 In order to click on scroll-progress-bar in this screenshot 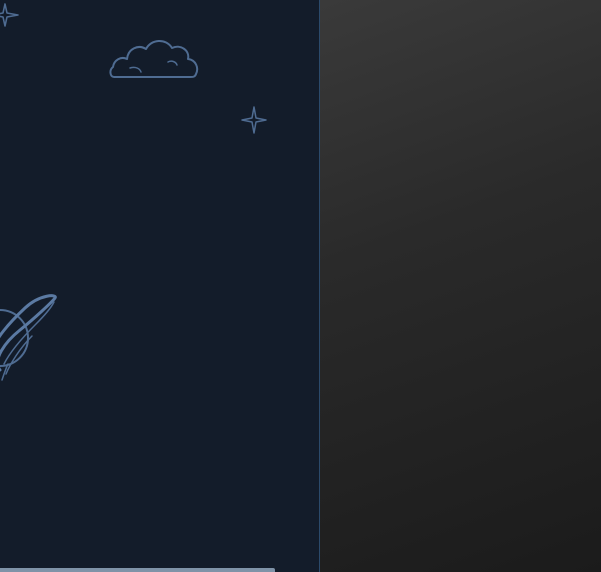, I will do `click(137, 570)`.